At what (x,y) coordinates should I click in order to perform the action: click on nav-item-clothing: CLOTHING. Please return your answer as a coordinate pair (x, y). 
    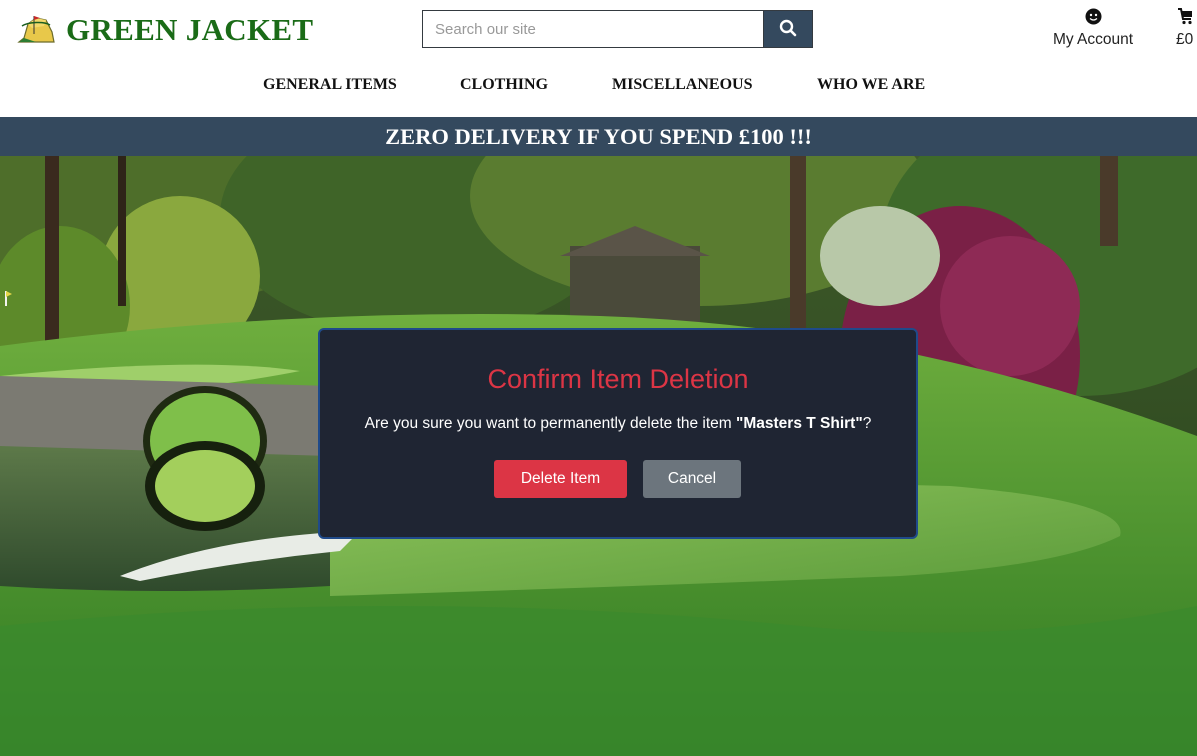
    Looking at the image, I should click on (504, 85).